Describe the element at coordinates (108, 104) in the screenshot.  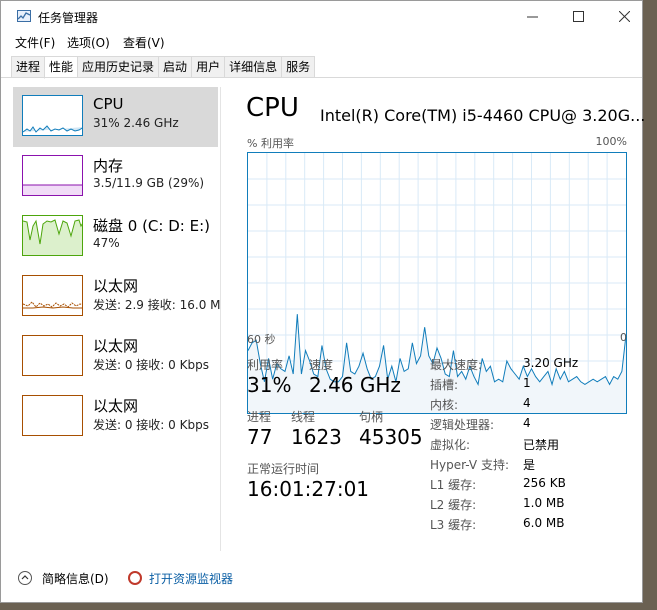
I see `sidebar-item-label: CPU` at that location.